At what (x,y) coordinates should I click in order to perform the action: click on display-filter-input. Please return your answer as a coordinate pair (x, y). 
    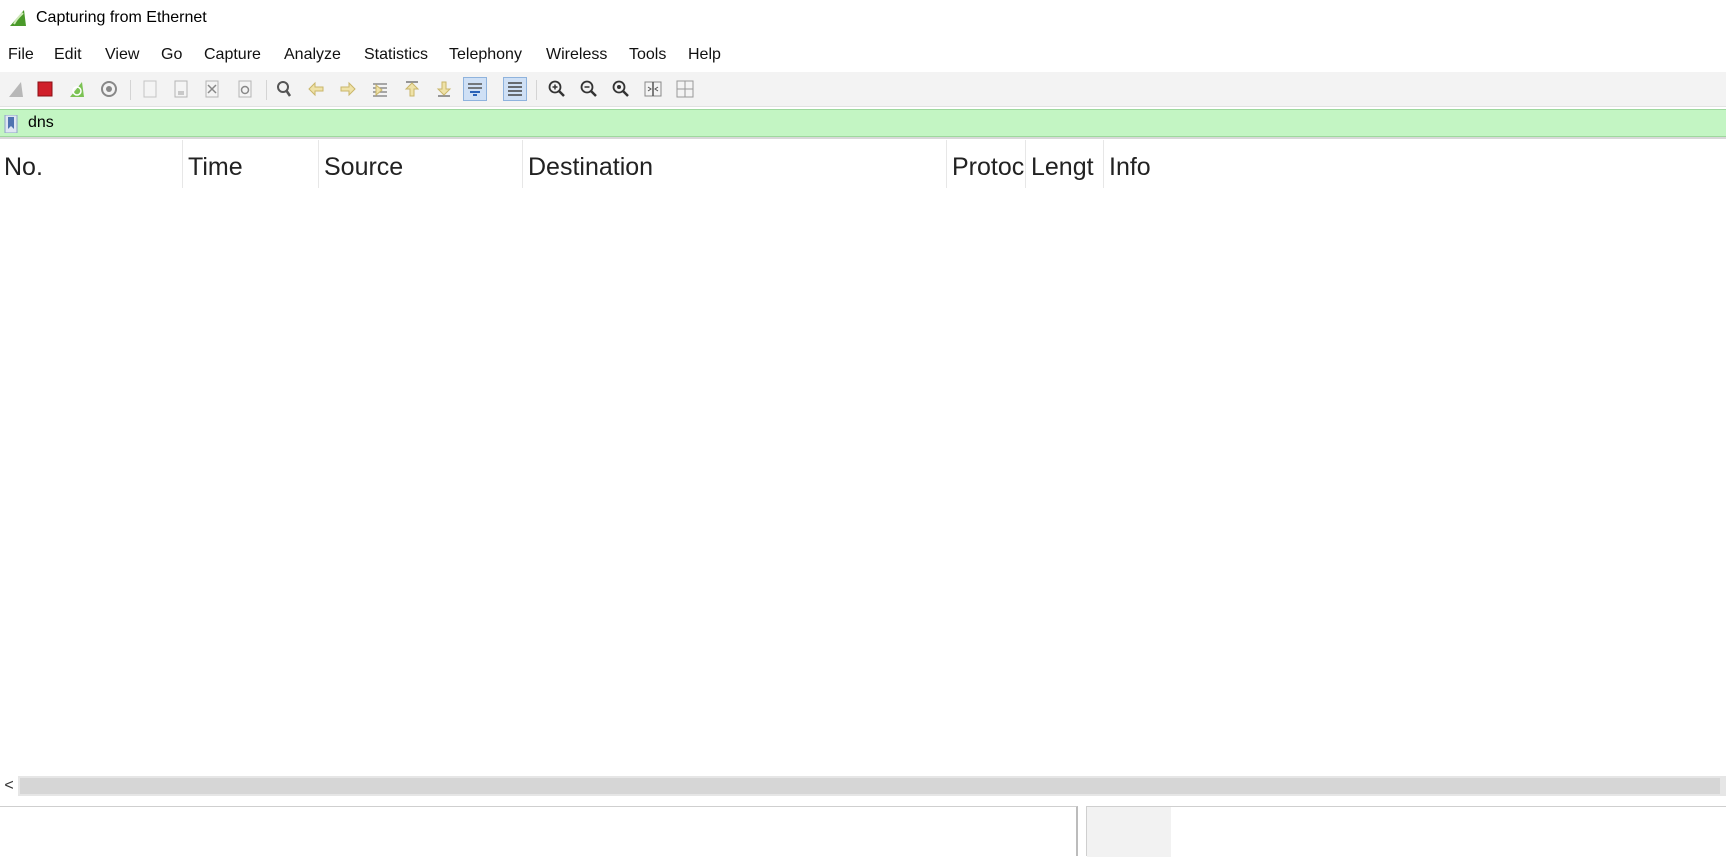
    Looking at the image, I should click on (868, 123).